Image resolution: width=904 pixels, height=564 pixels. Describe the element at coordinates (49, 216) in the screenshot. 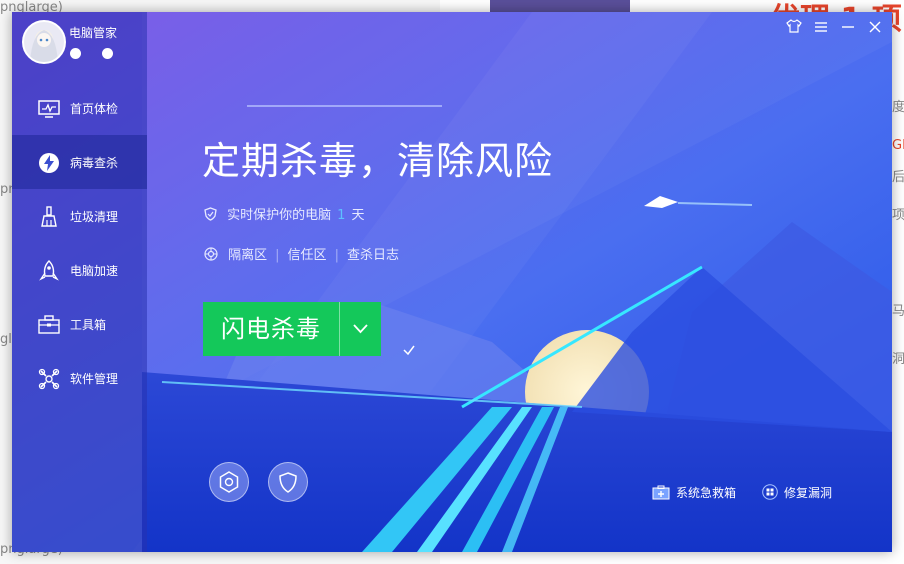

I see `broom-icon` at that location.